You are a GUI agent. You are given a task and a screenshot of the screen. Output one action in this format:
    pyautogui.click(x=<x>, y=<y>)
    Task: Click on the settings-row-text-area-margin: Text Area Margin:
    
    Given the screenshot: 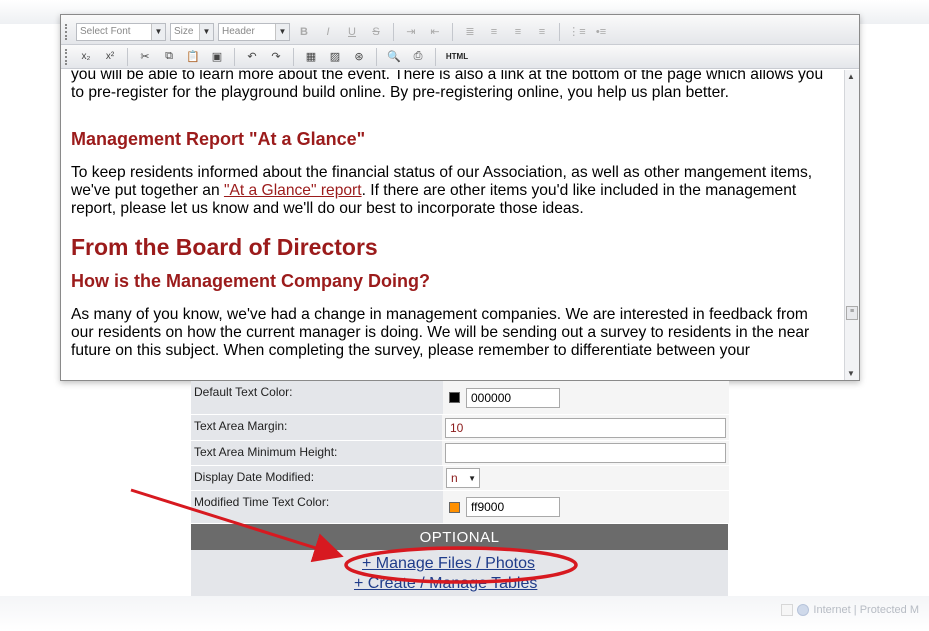 What is the action you would take?
    pyautogui.click(x=460, y=428)
    